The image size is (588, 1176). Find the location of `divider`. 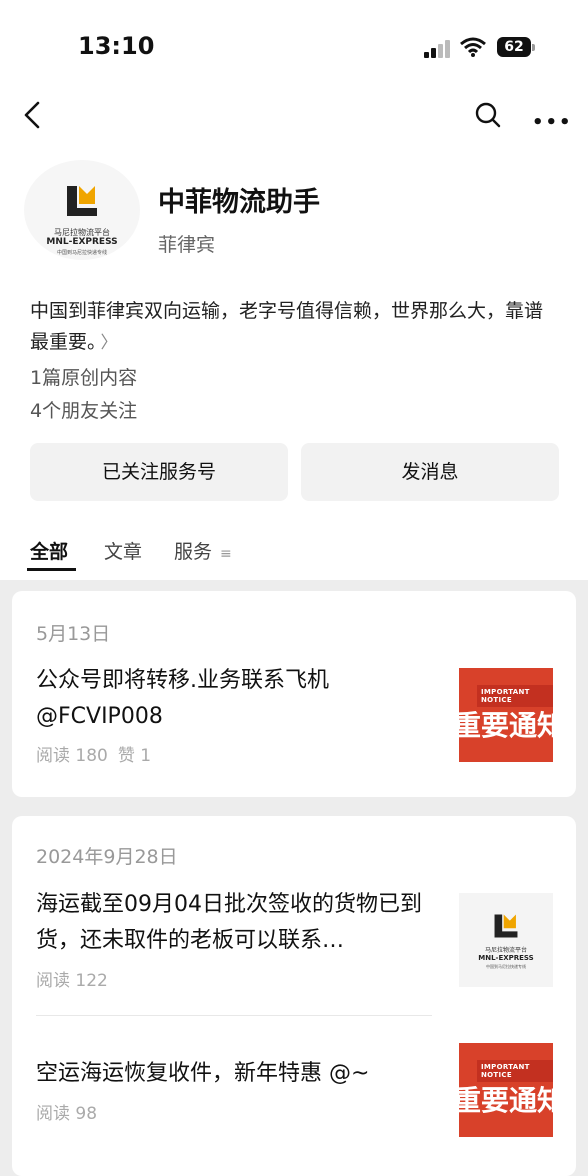

divider is located at coordinates (234, 1015).